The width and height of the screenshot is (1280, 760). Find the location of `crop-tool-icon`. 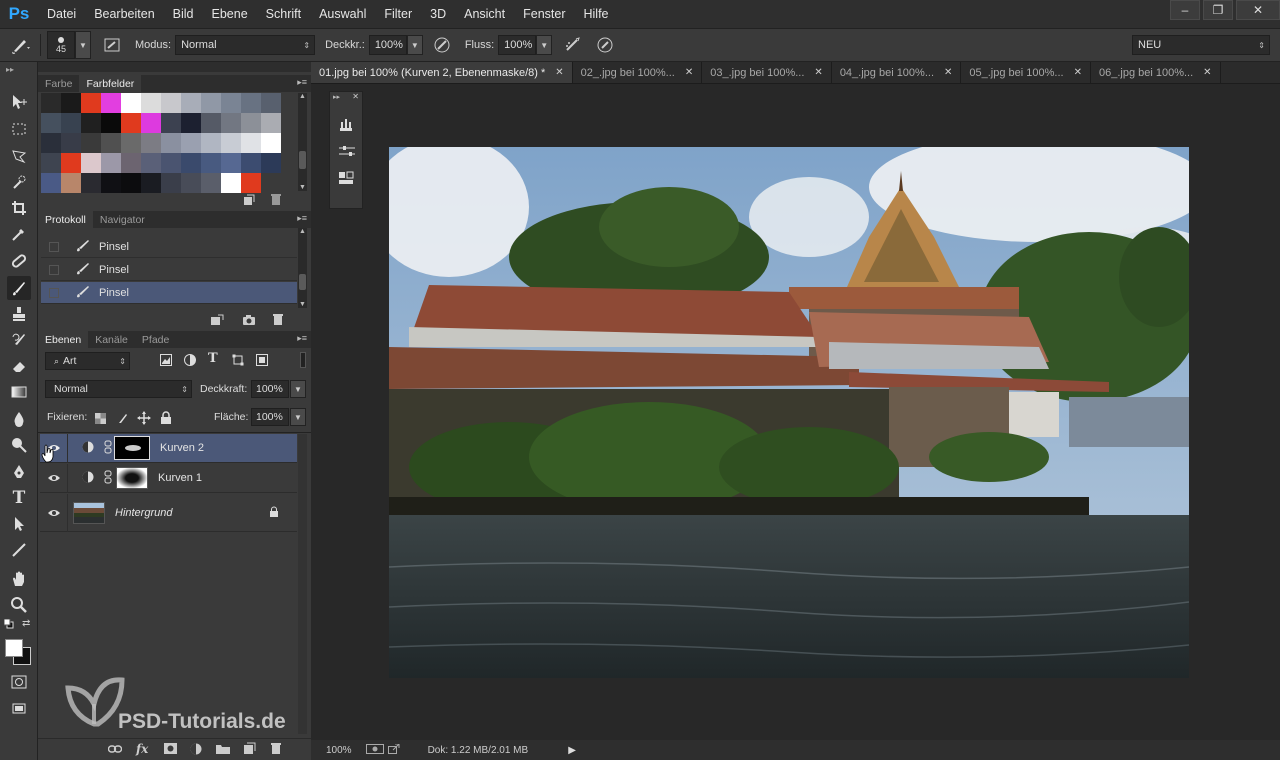

crop-tool-icon is located at coordinates (19, 208).